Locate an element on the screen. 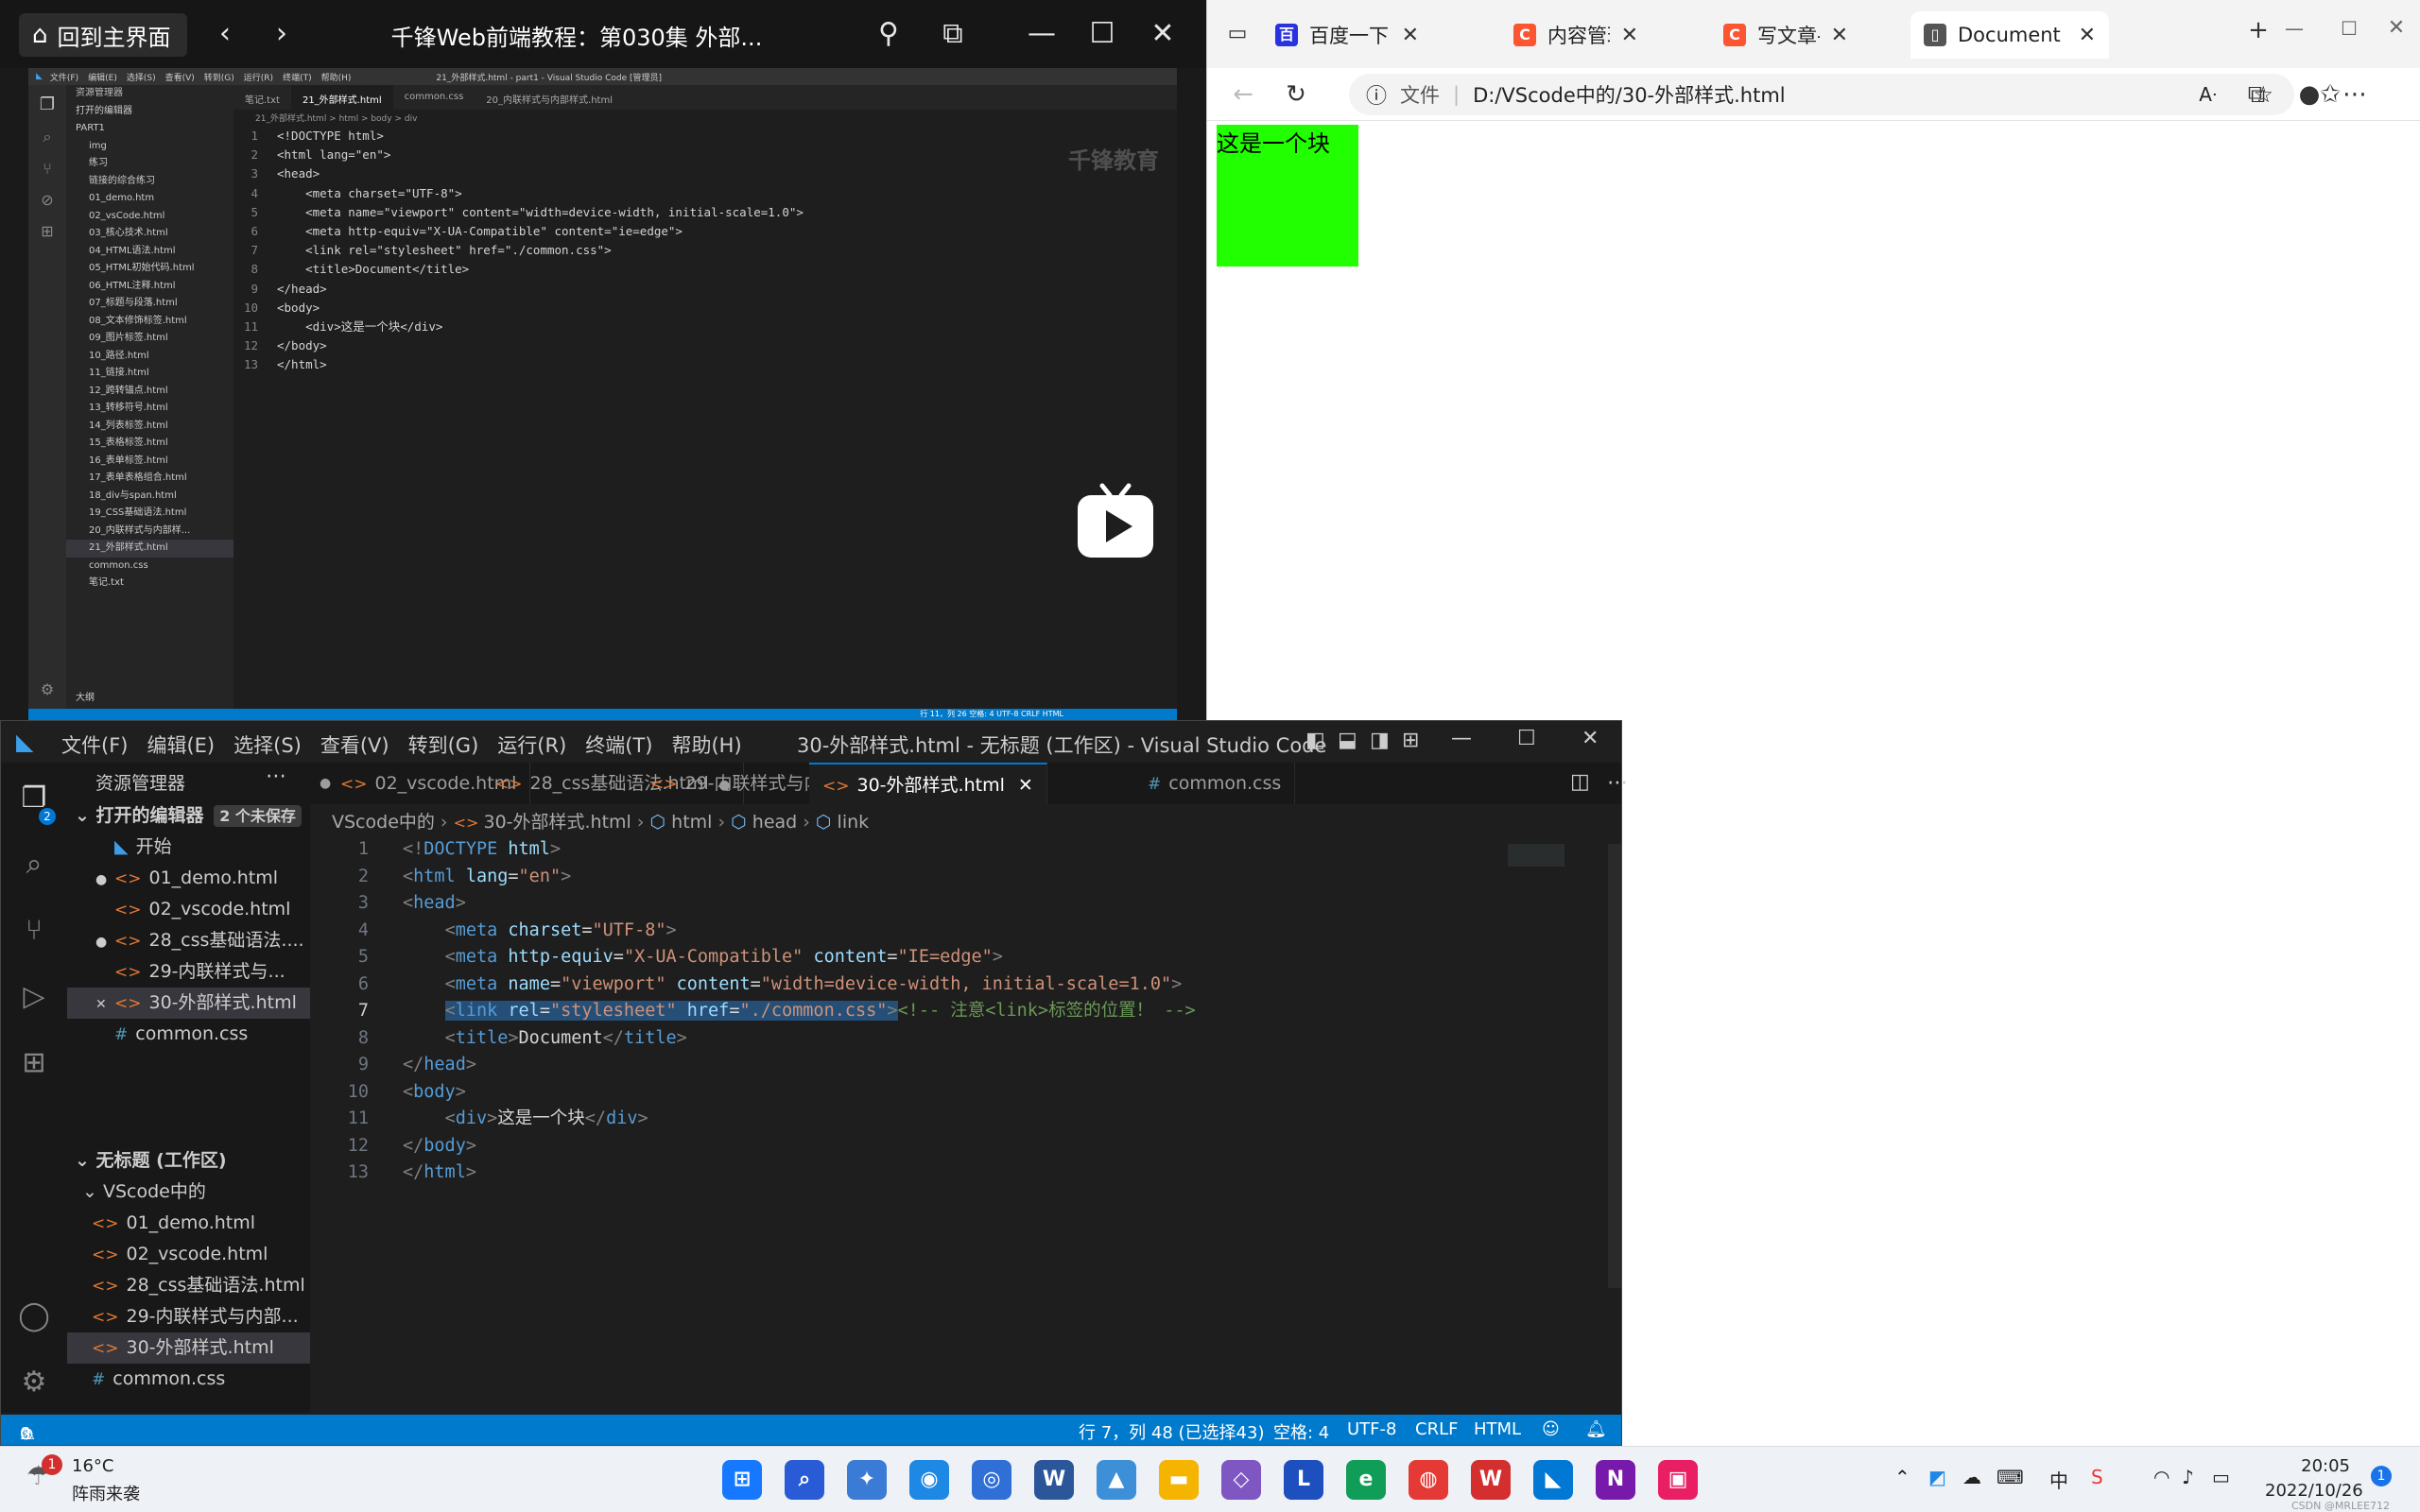  open-editor-item: ● <> 01_demo.html is located at coordinates (188, 878).